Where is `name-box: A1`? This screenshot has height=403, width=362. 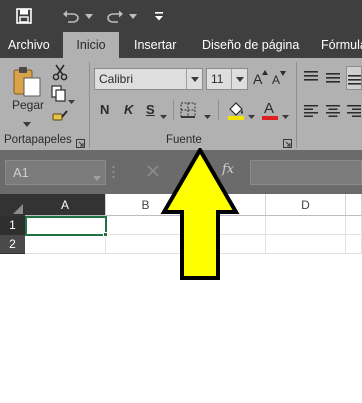 name-box: A1 is located at coordinates (55, 172).